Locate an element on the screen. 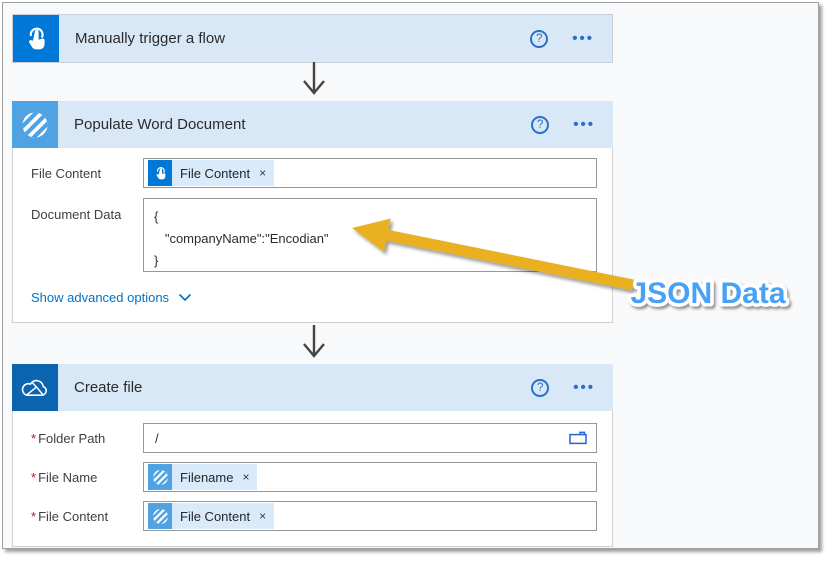  folder-path-label: * Folder Path is located at coordinates (68, 438).